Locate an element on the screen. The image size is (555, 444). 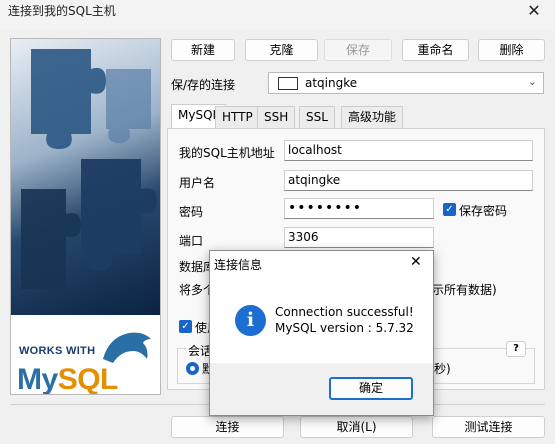
tab-http: HTTP is located at coordinates (237, 117).